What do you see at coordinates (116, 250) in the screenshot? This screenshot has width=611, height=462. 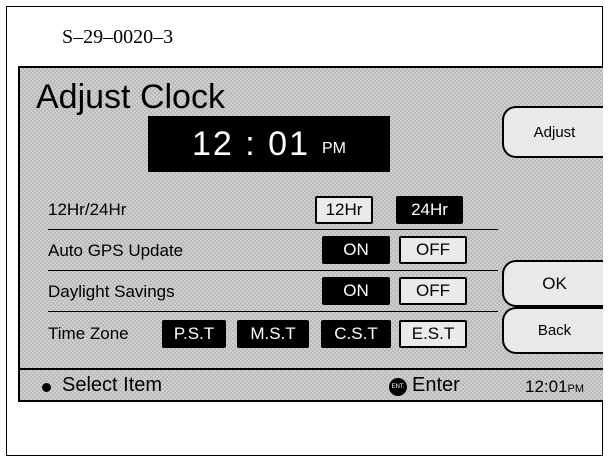 I see `auto-gps-label: Auto GPS Update` at bounding box center [116, 250].